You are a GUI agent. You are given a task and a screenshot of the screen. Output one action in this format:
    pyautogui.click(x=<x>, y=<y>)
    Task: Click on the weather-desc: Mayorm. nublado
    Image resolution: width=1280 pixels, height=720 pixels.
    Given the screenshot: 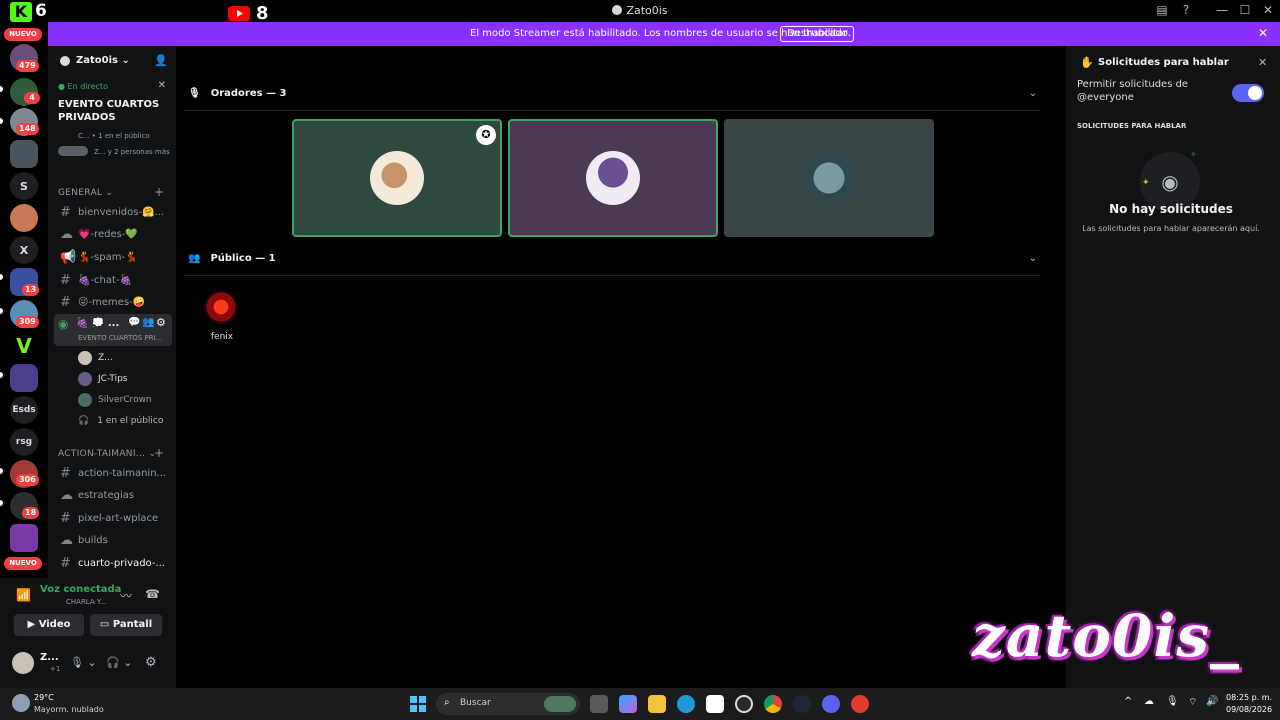 What is the action you would take?
    pyautogui.click(x=69, y=709)
    